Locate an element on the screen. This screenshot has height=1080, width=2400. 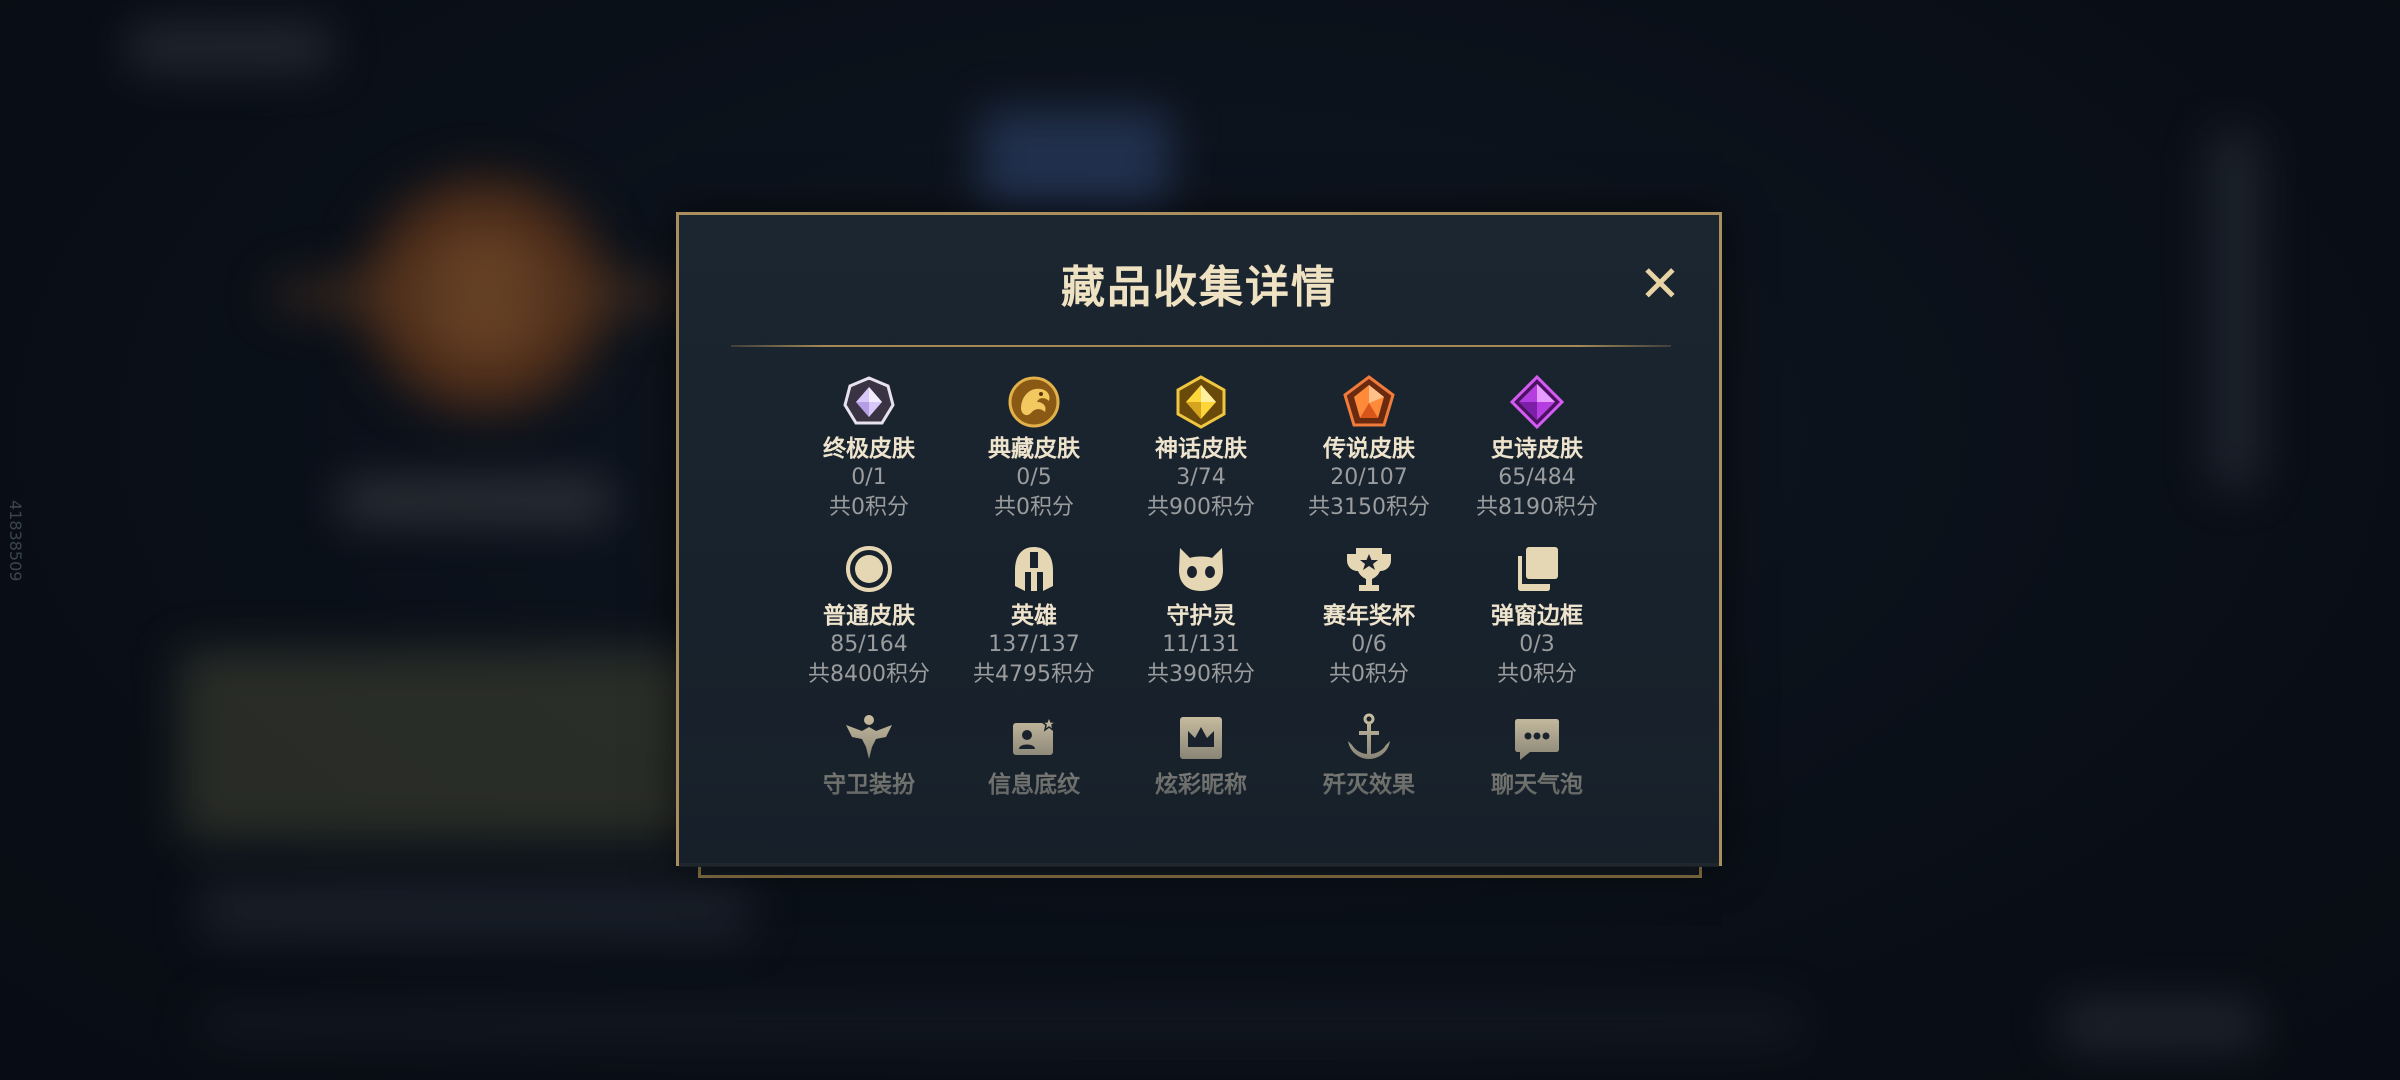
item-label: 史诗皮肤 is located at coordinates (1537, 449).